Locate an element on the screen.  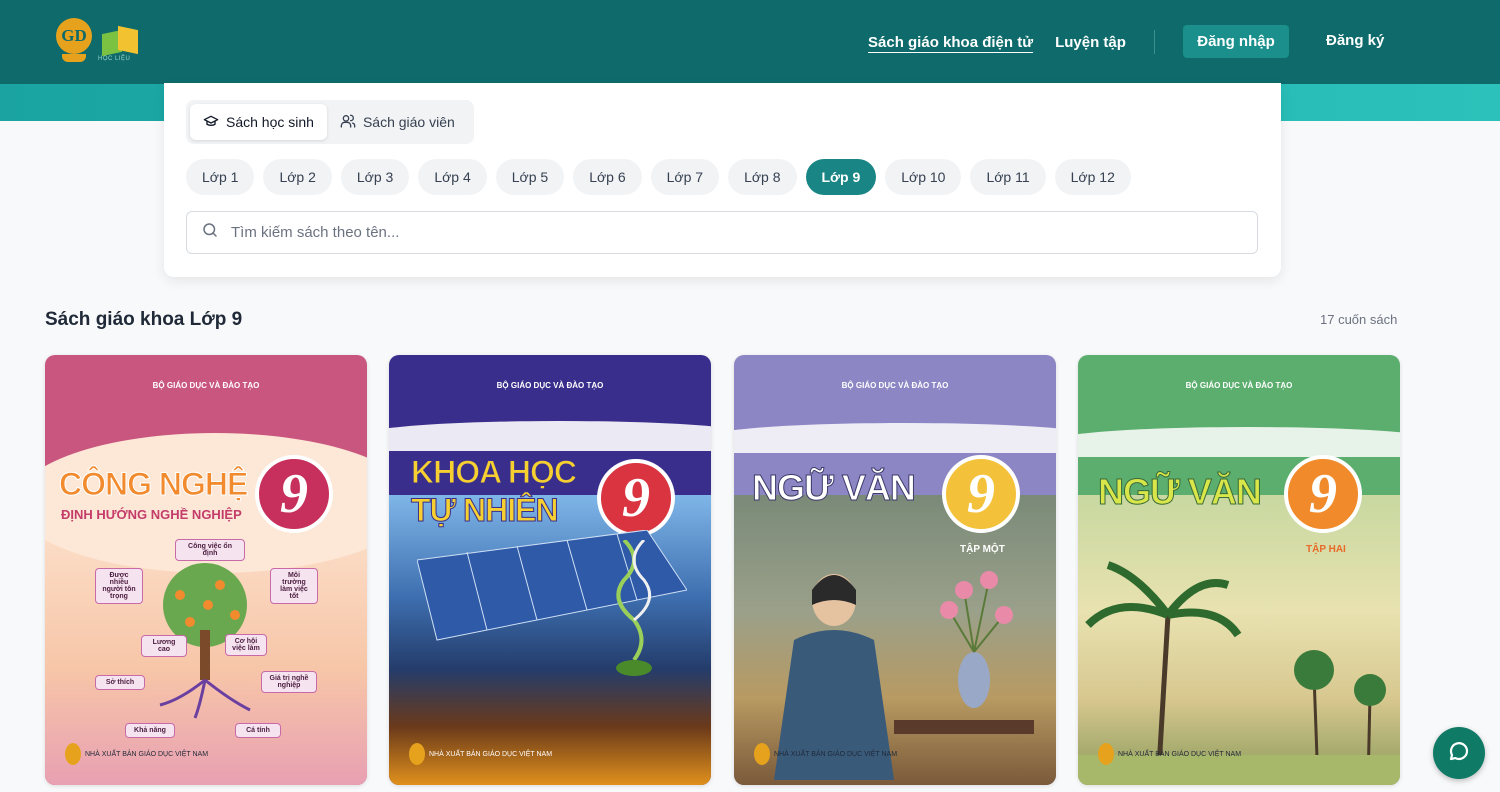
search-input is located at coordinates (681, 232).